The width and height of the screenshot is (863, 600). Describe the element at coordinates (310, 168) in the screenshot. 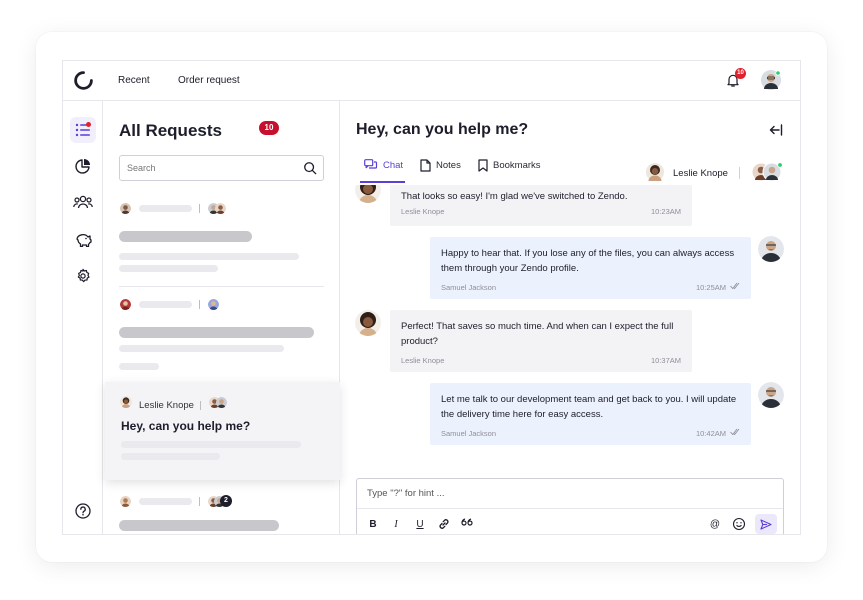

I see `search-icon` at that location.